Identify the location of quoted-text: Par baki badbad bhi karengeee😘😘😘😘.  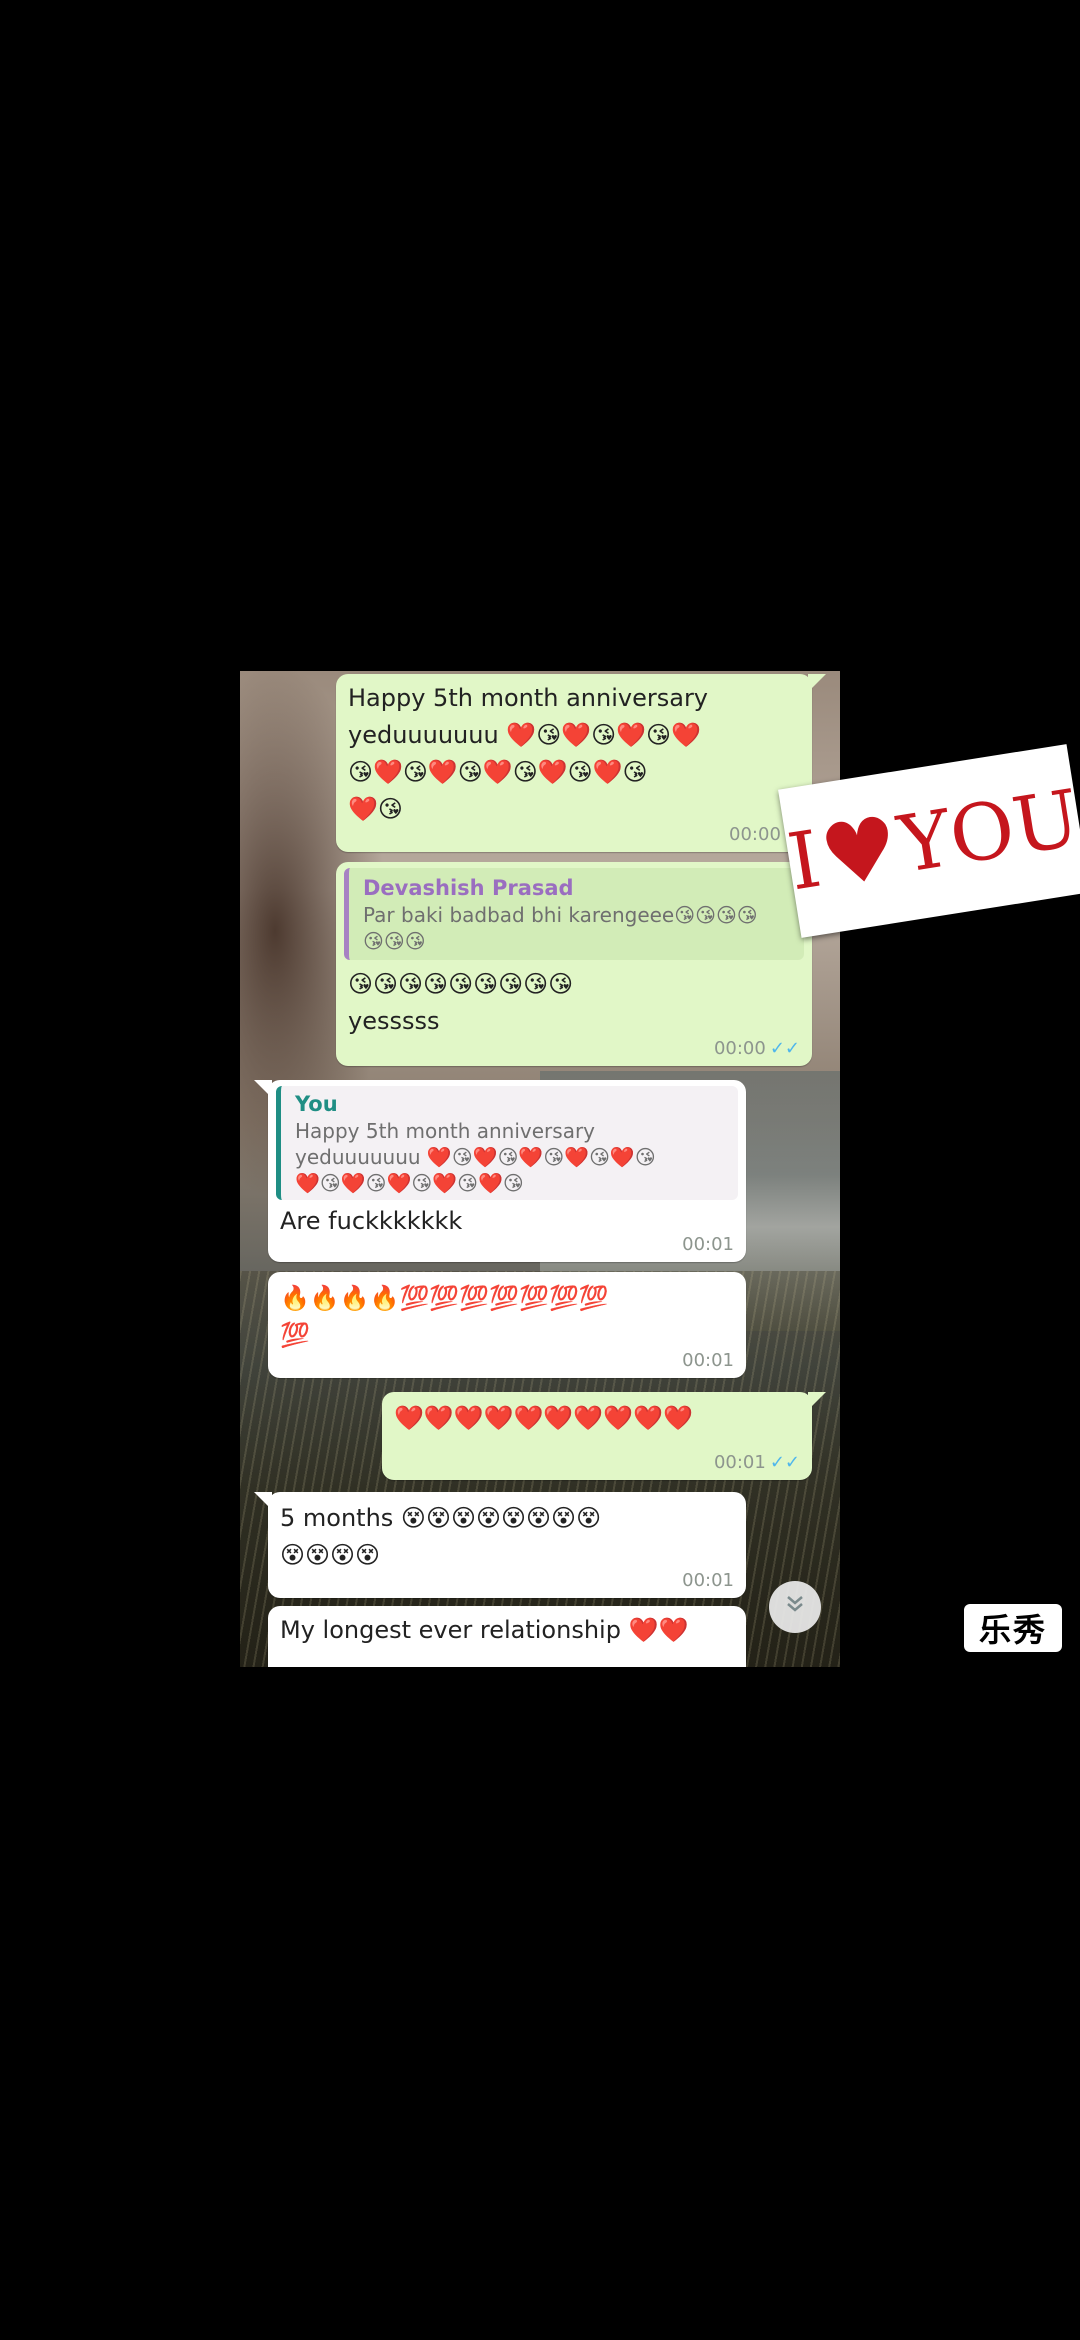
(560, 915).